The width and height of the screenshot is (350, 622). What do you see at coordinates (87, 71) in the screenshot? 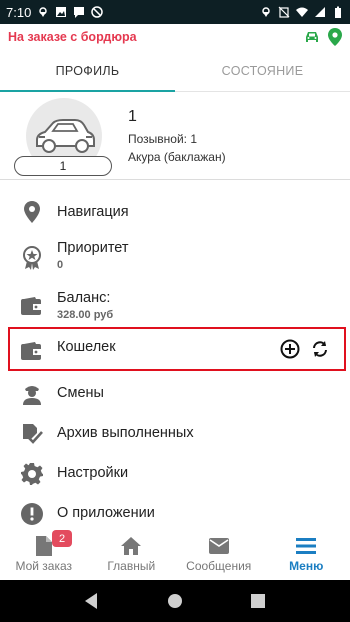
I see `tab-profile: ПРОФИЛЬ` at bounding box center [87, 71].